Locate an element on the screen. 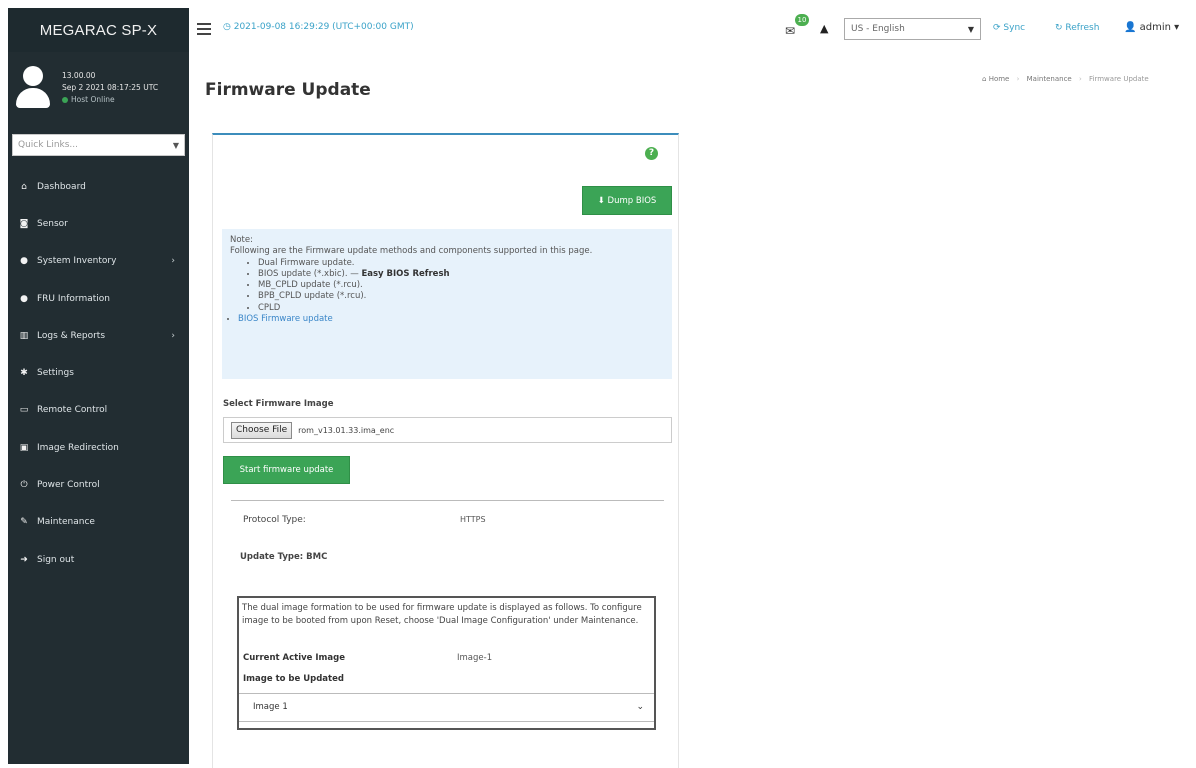 The width and height of the screenshot is (1196, 768). sidebar-item-label: Power Control is located at coordinates (68, 485).